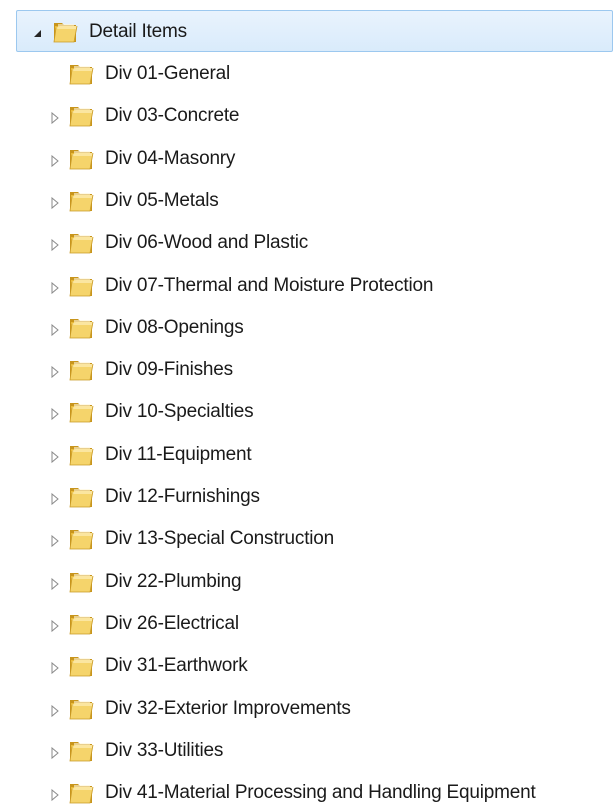  What do you see at coordinates (228, 708) in the screenshot?
I see `tree-item-label: Div 32-Exterior Improvements` at bounding box center [228, 708].